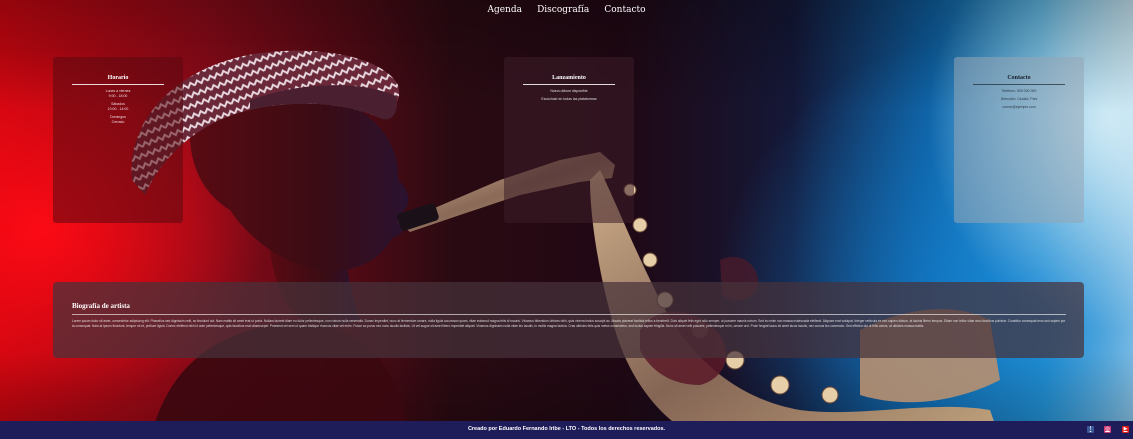 This screenshot has width=1133, height=439. What do you see at coordinates (118, 109) in the screenshot?
I see `horario-line: 10:00 - 14:00` at bounding box center [118, 109].